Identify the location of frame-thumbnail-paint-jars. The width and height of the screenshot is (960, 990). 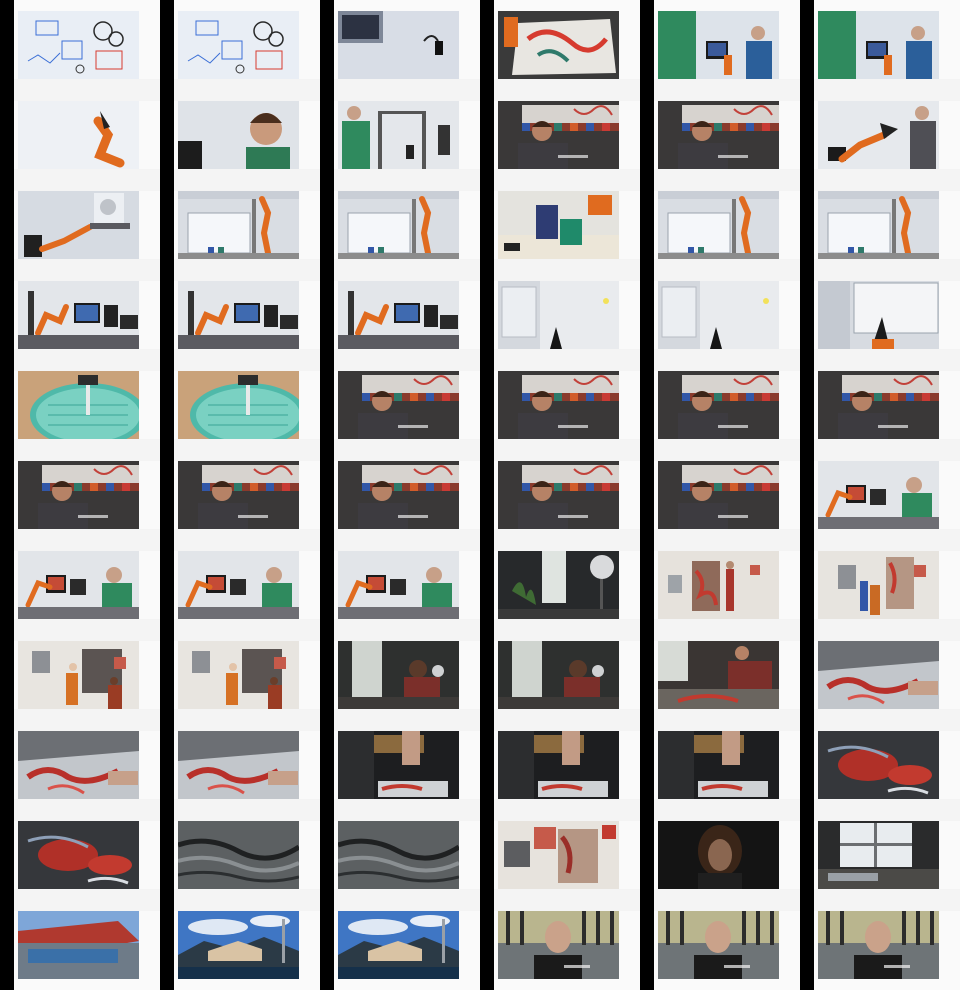
(558, 225).